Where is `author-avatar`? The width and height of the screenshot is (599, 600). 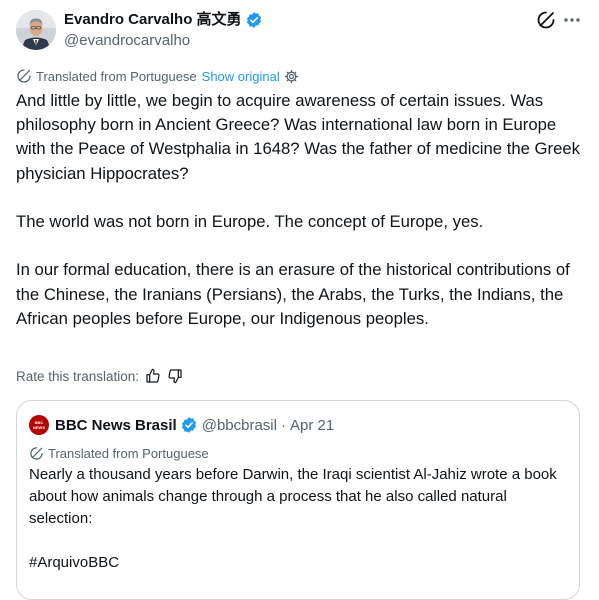 author-avatar is located at coordinates (36, 30).